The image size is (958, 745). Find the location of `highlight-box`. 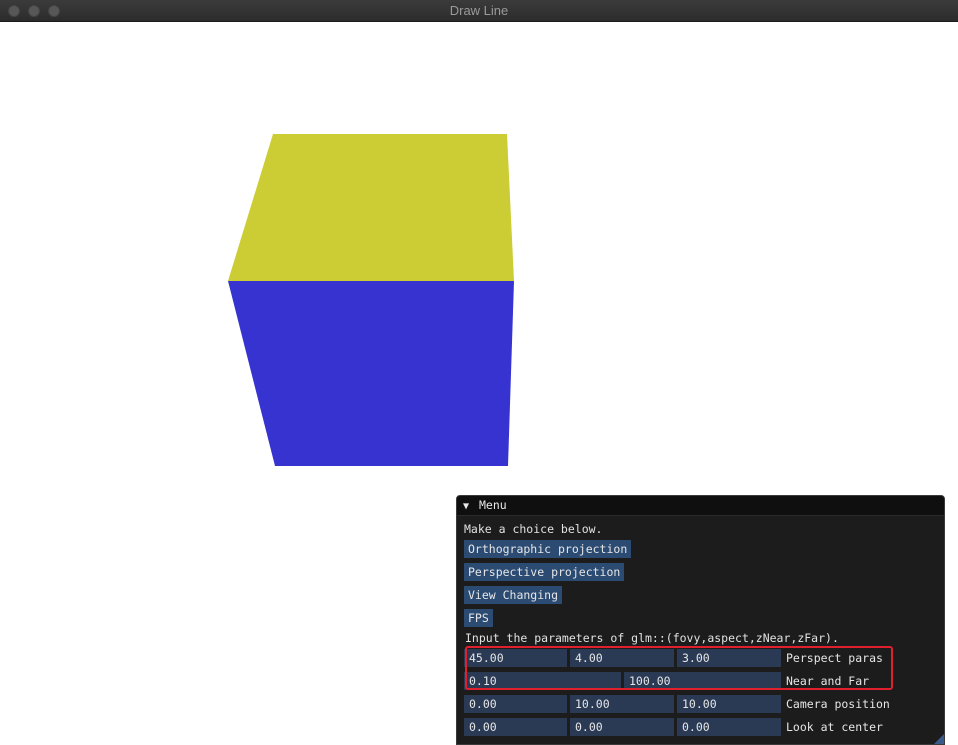

highlight-box is located at coordinates (679, 668).